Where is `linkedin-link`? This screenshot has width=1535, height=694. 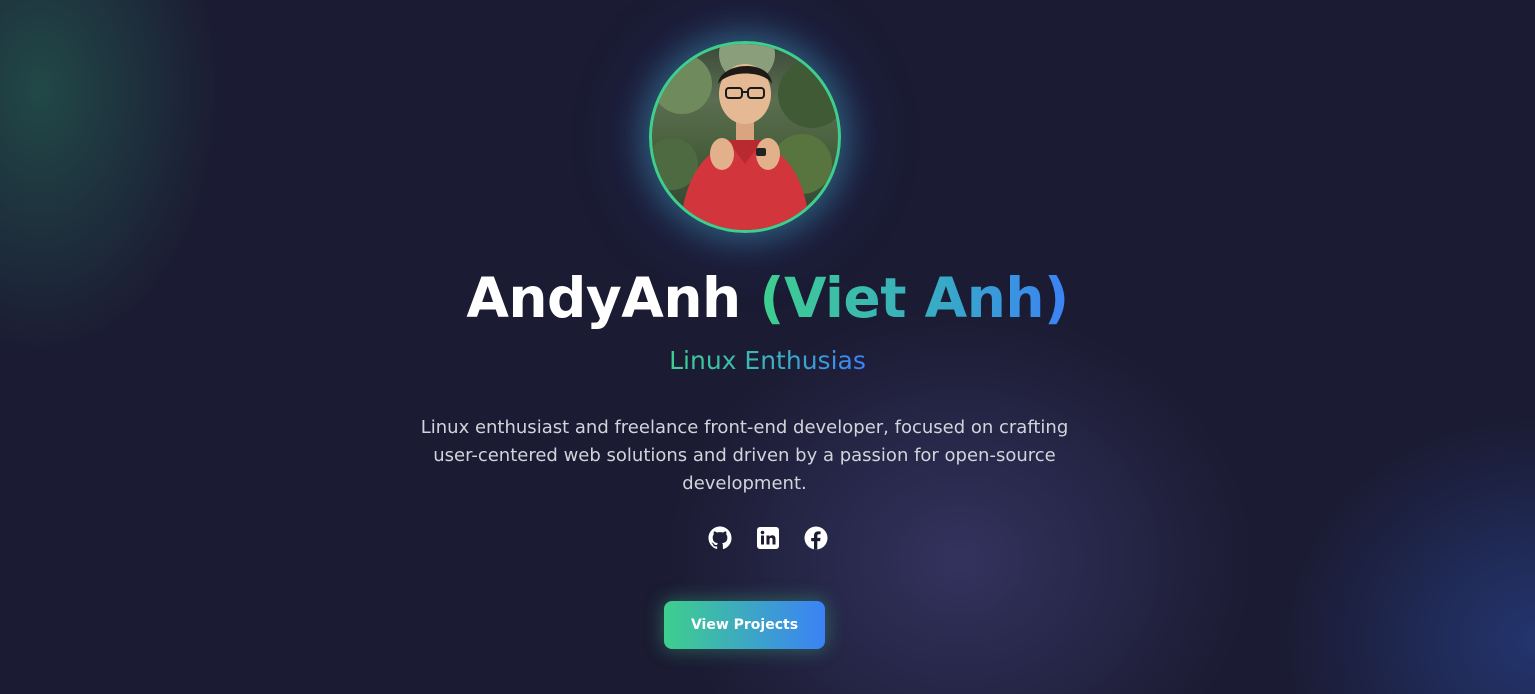 linkedin-link is located at coordinates (768, 540).